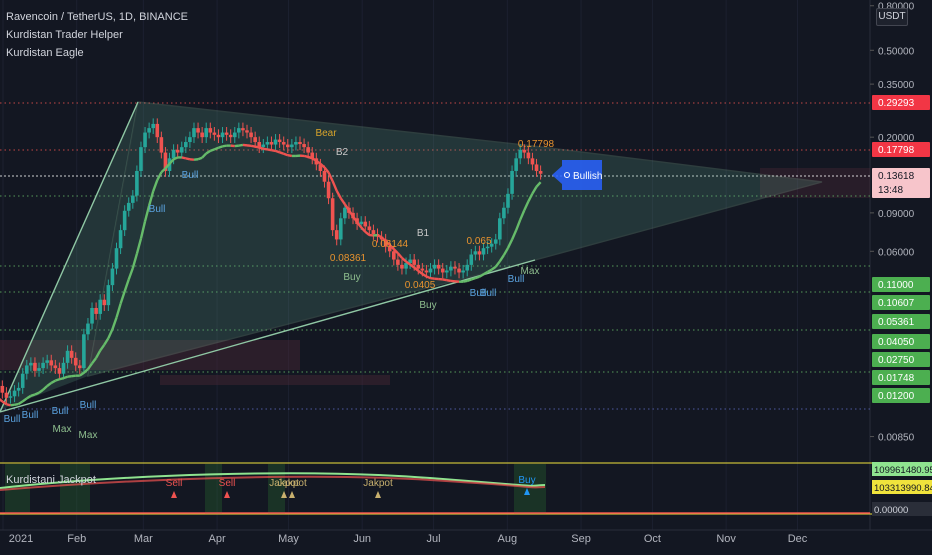  Describe the element at coordinates (427, 305) in the screenshot. I see `chart-annotation: Buy` at that location.